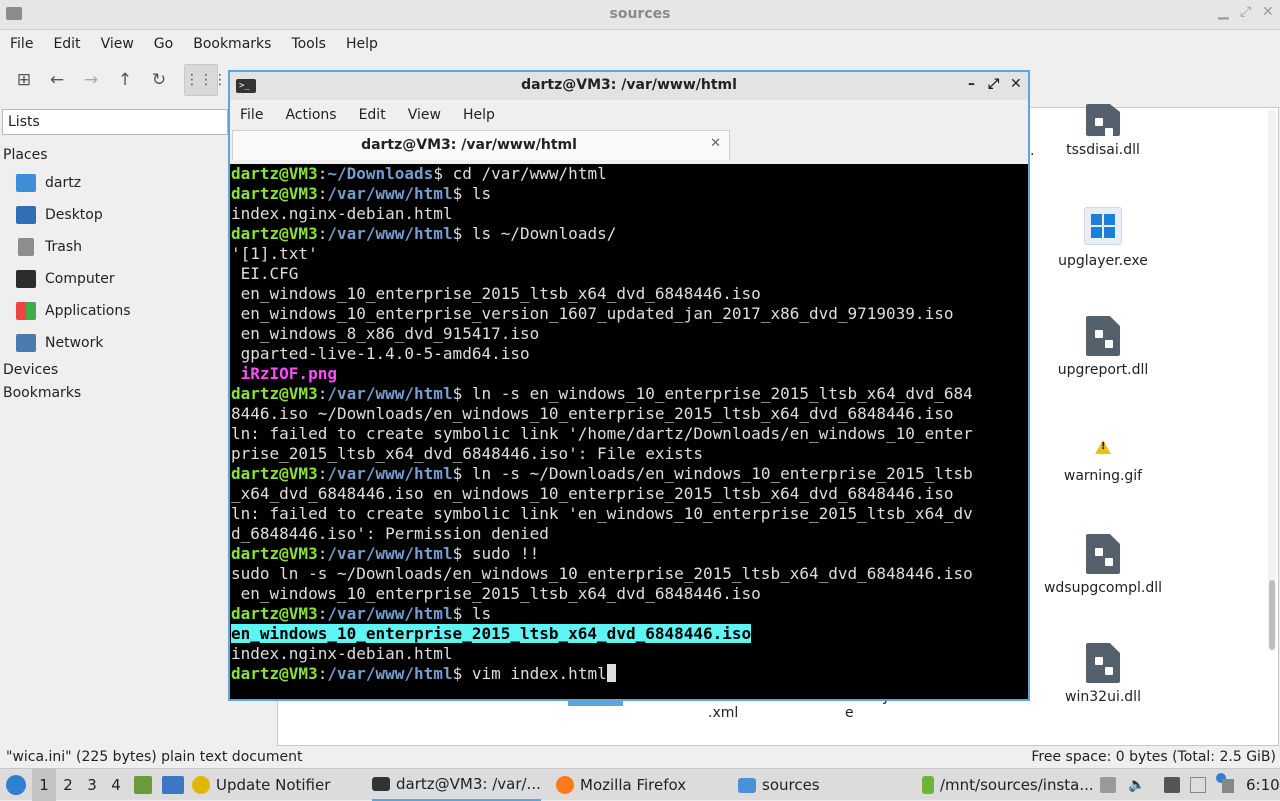 This screenshot has height=801, width=1280. I want to click on up-icon: ↑, so click(125, 80).